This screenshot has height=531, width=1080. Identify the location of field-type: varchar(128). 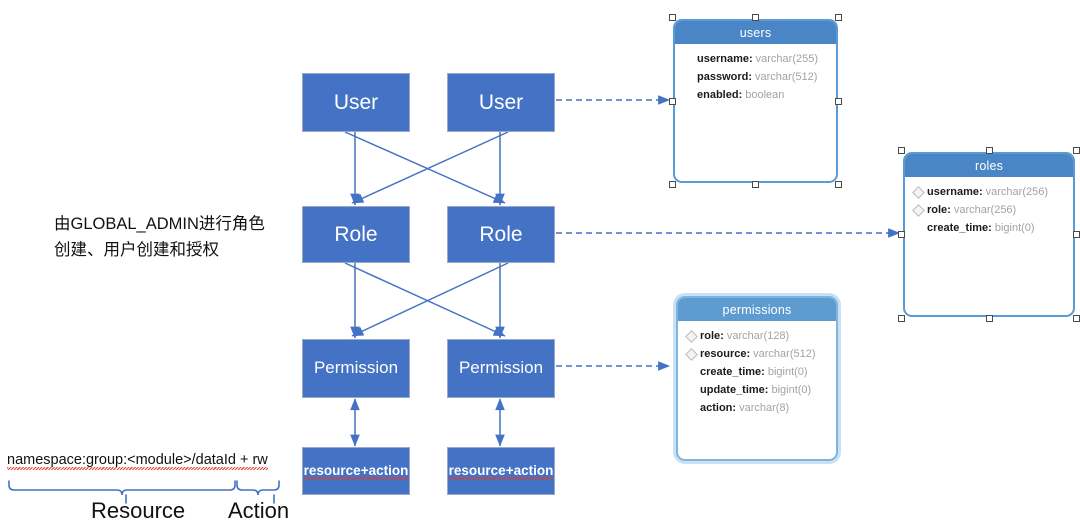
(758, 336).